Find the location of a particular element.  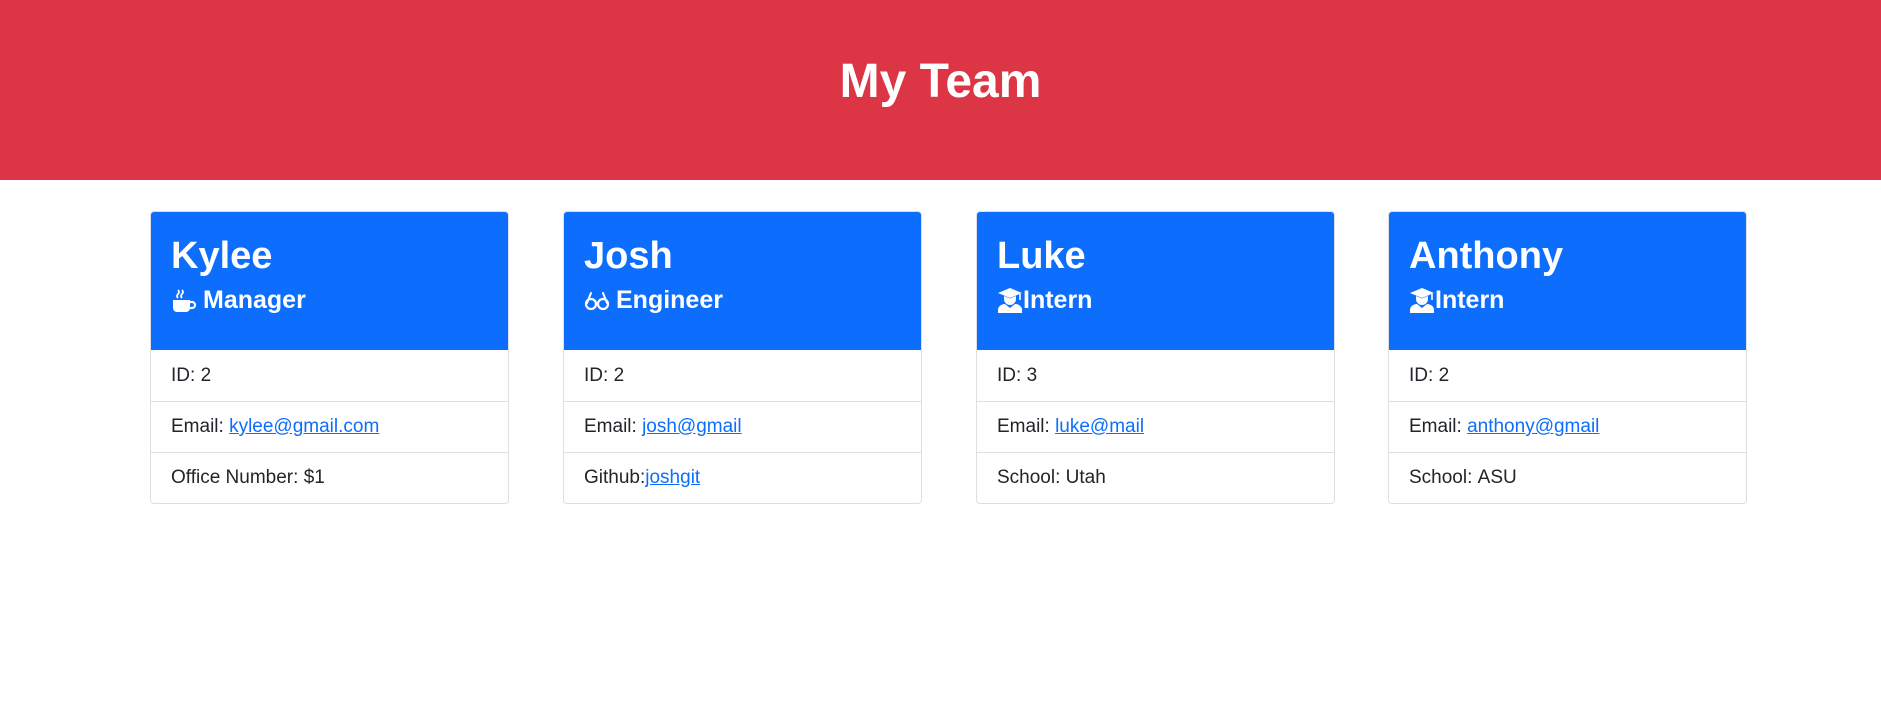

email-row: Email: anthony@gmail is located at coordinates (1567, 426).